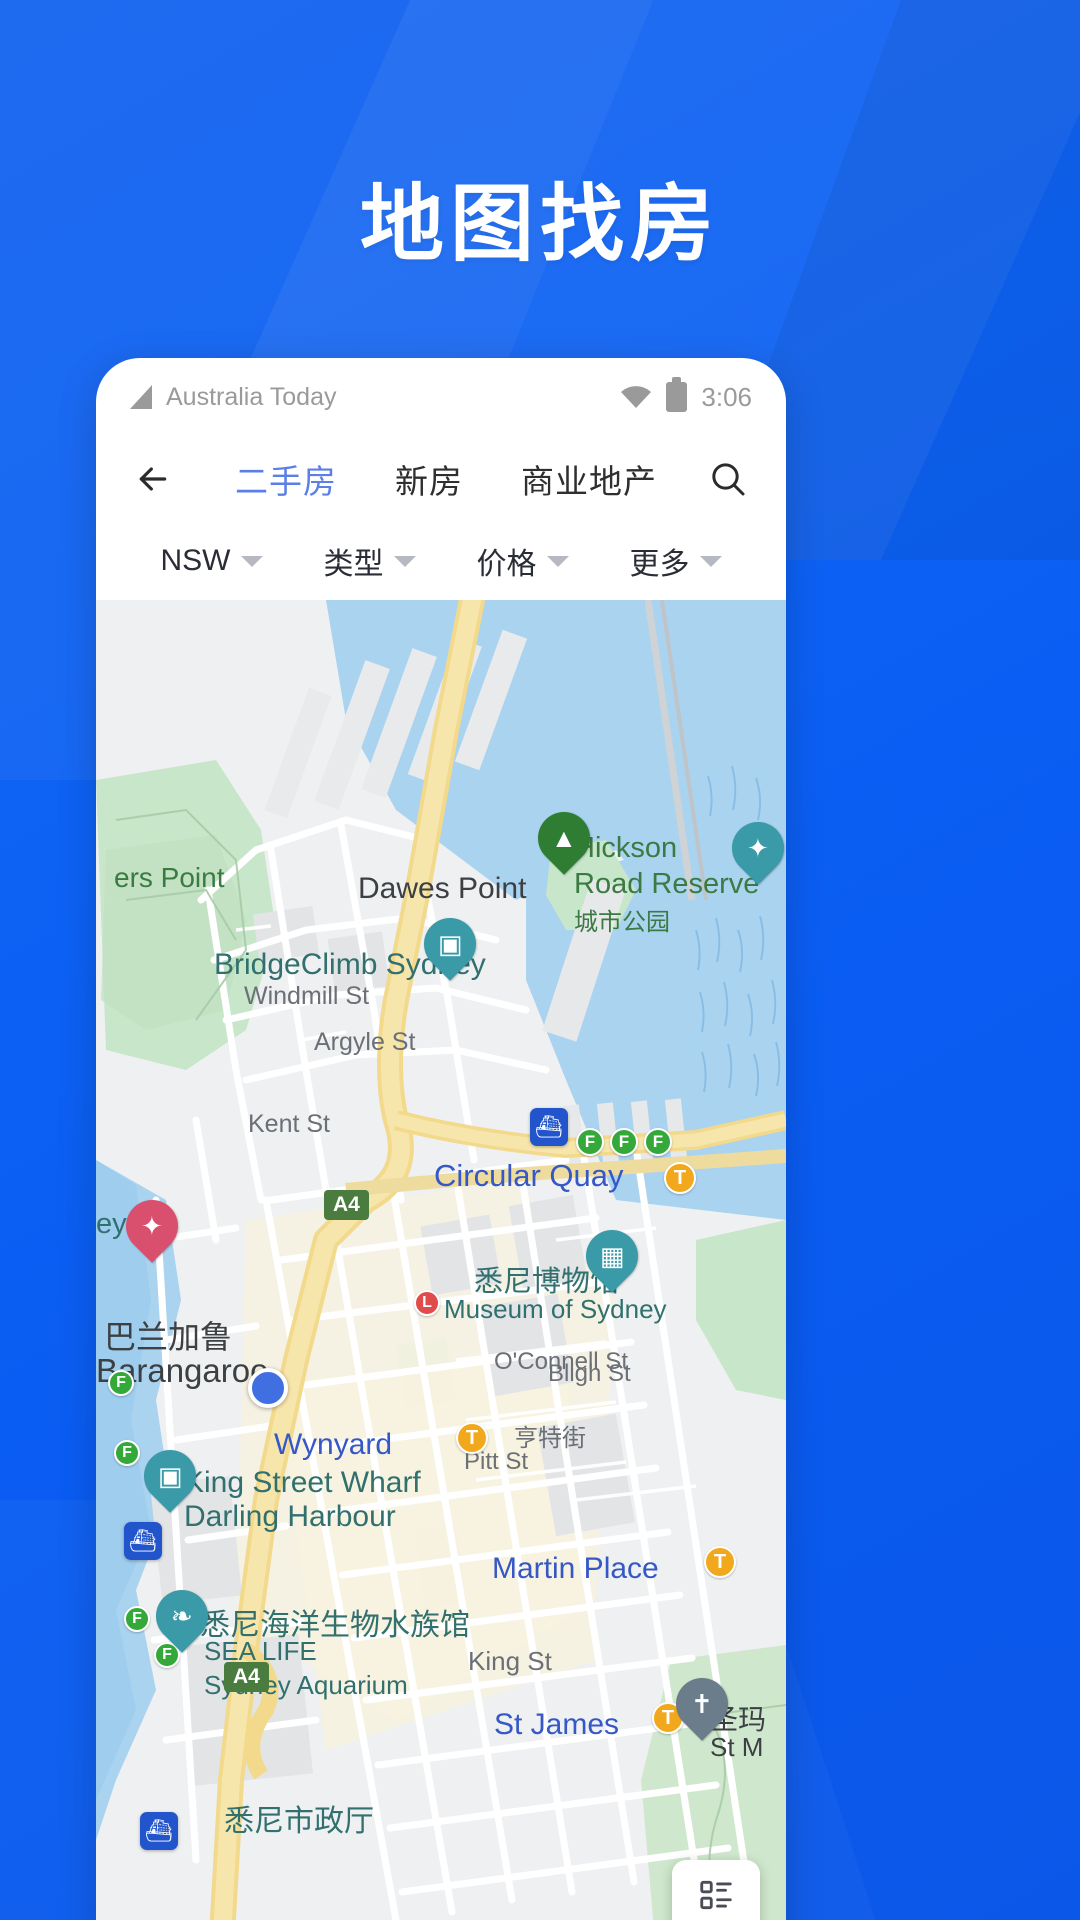 The image size is (1080, 1920). Describe the element at coordinates (441, 561) in the screenshot. I see `filter-bar: NSW 类型 价格 更多` at that location.